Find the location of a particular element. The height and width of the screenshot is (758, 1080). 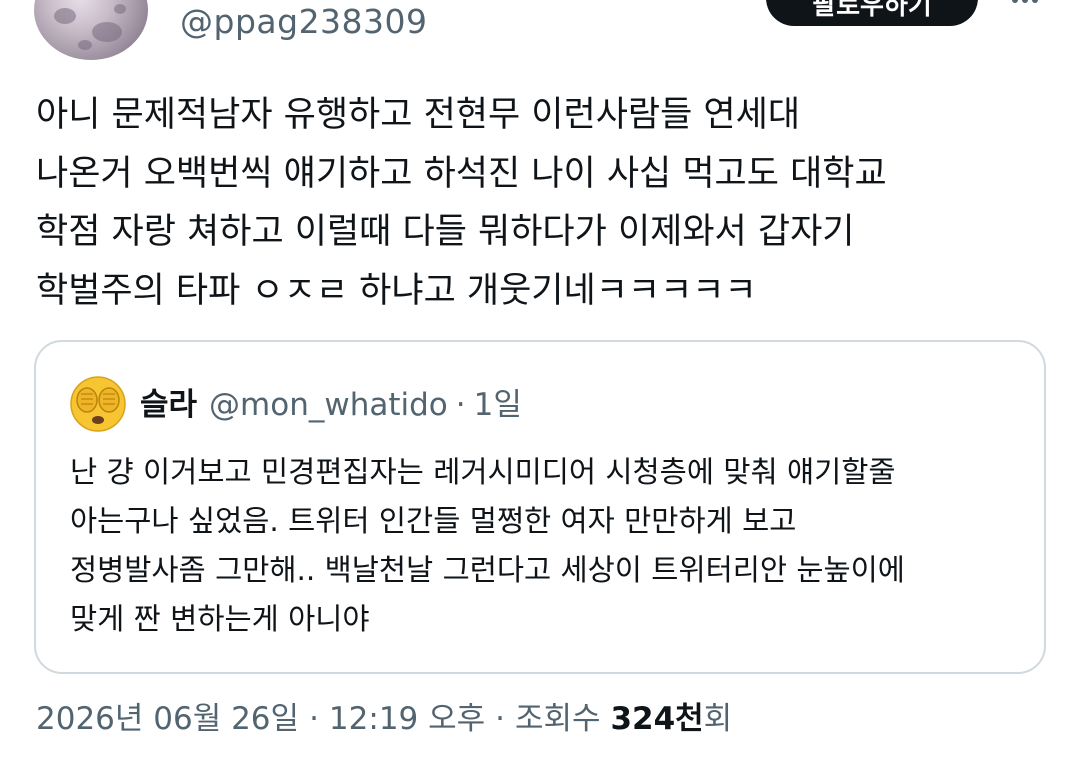

views-suffix: 회 is located at coordinates (718, 719).